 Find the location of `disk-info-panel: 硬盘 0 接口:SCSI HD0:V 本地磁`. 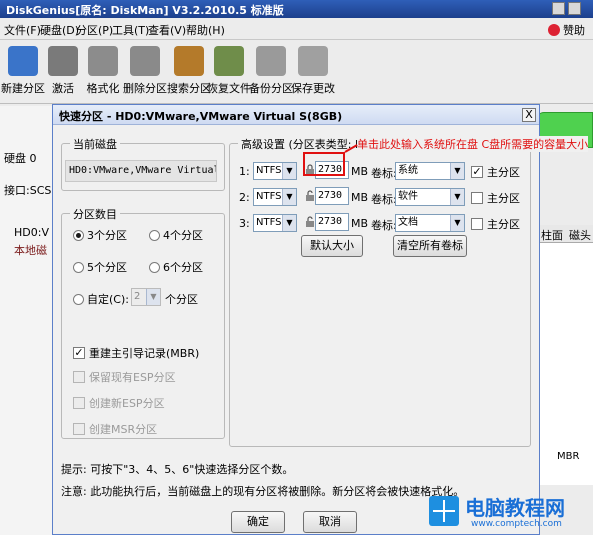

disk-info-panel: 硬盘 0 接口:SCSI HD0:V 本地磁 is located at coordinates (28, 320).